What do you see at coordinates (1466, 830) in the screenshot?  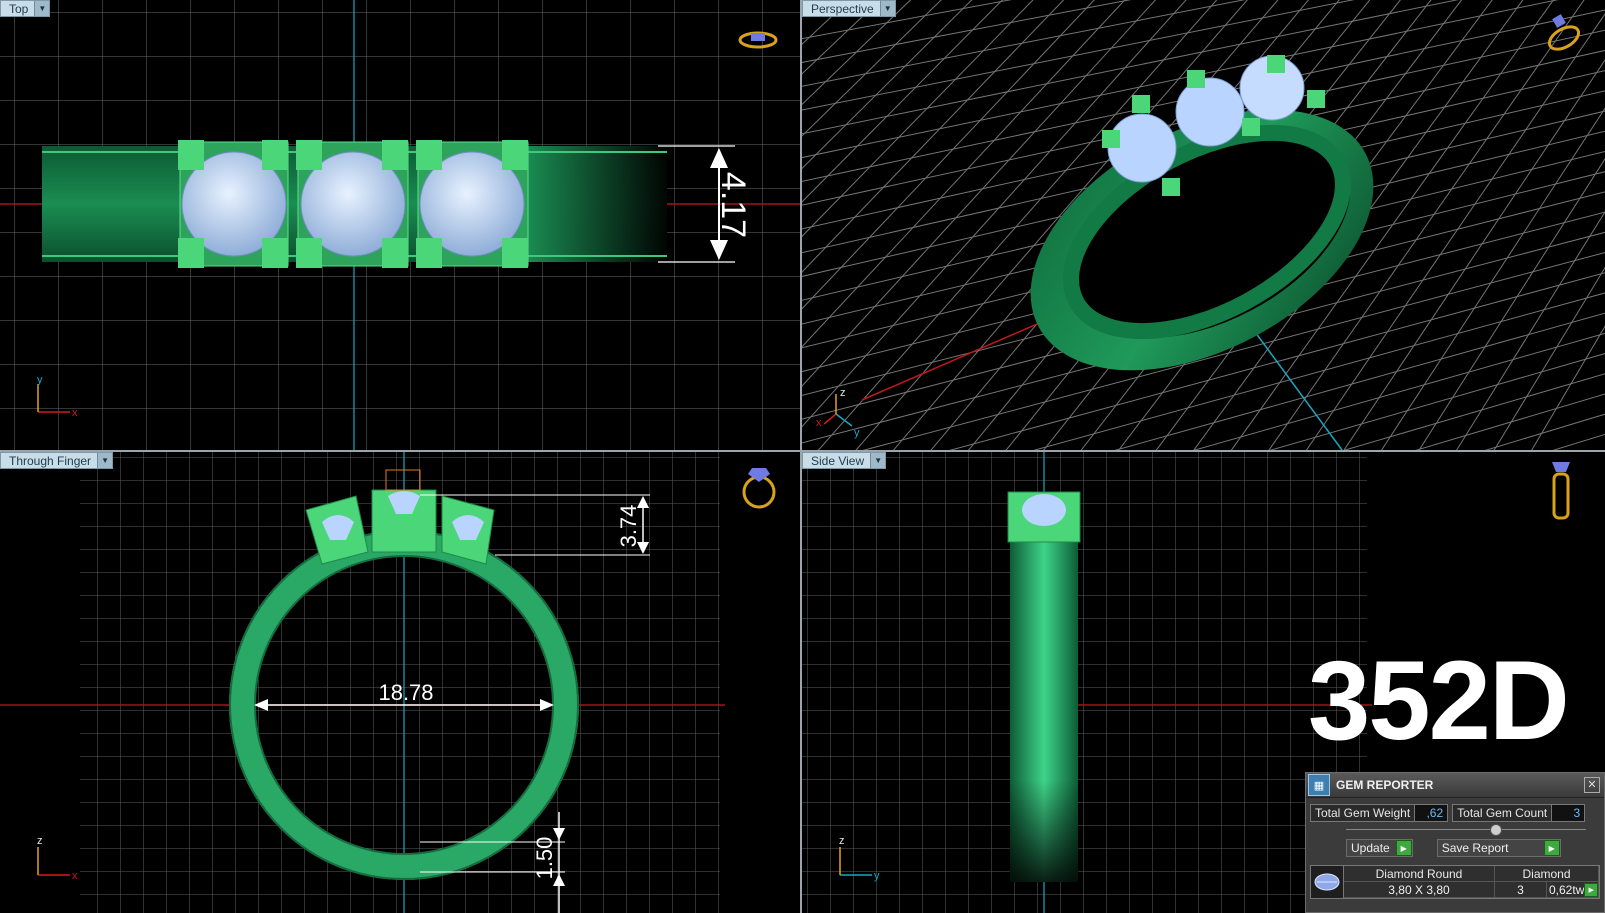 I see `panel-slider` at bounding box center [1466, 830].